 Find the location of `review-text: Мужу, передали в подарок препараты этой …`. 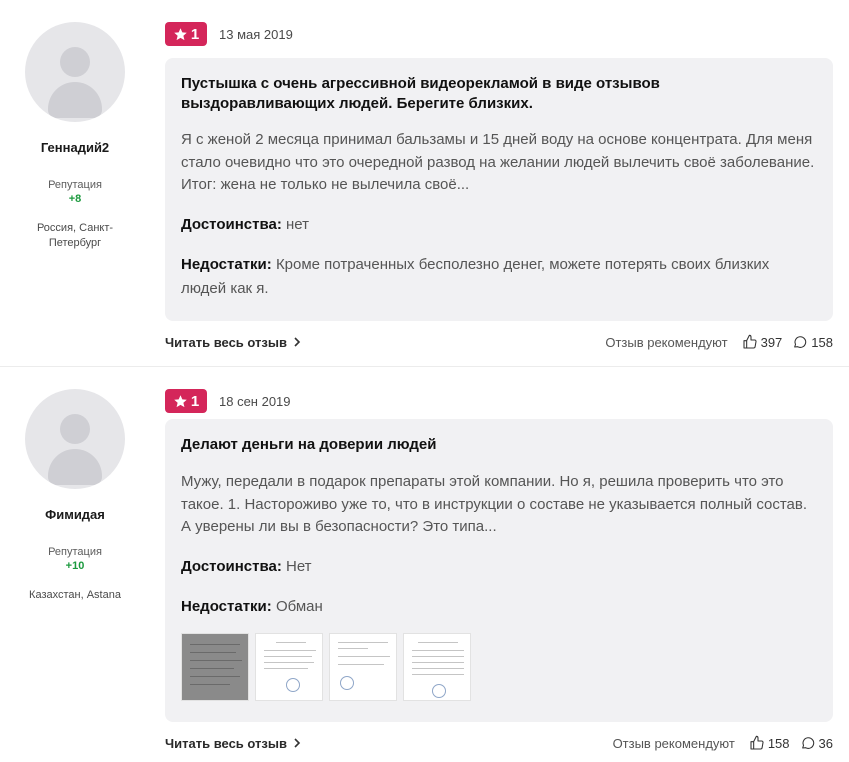

review-text: Мужу, передали в подарок препараты этой … is located at coordinates (494, 504).